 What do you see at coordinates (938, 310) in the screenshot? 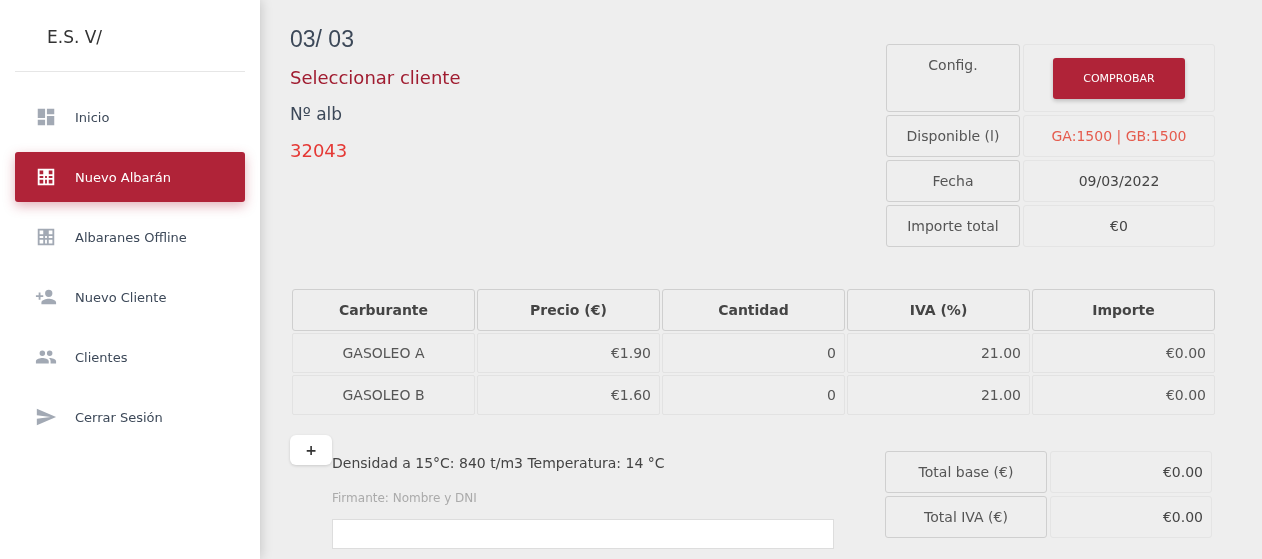
I see `column-header: IVA (%)` at bounding box center [938, 310].